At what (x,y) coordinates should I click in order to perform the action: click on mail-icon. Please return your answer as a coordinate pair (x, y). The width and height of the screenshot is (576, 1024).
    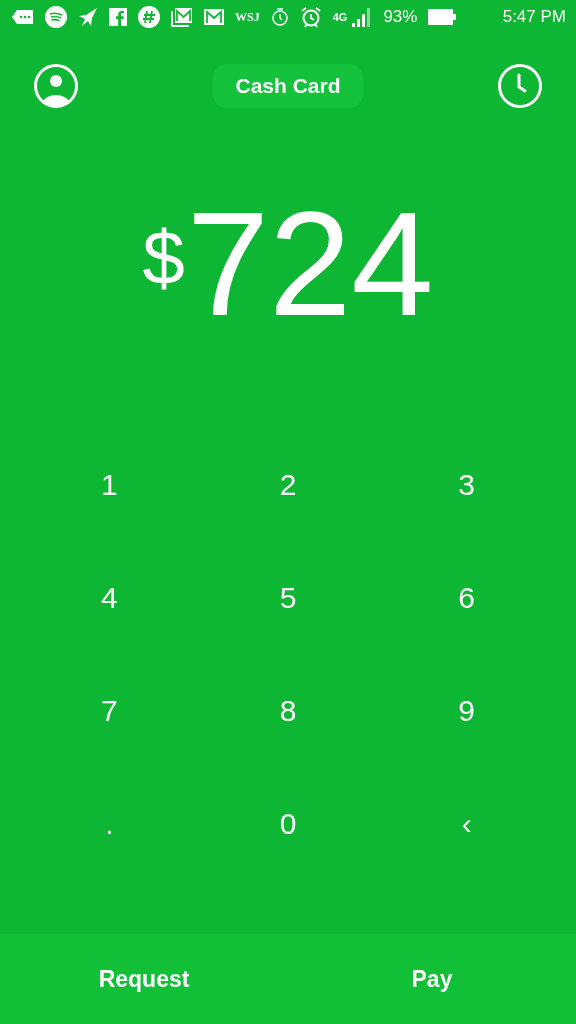
    Looking at the image, I should click on (214, 17).